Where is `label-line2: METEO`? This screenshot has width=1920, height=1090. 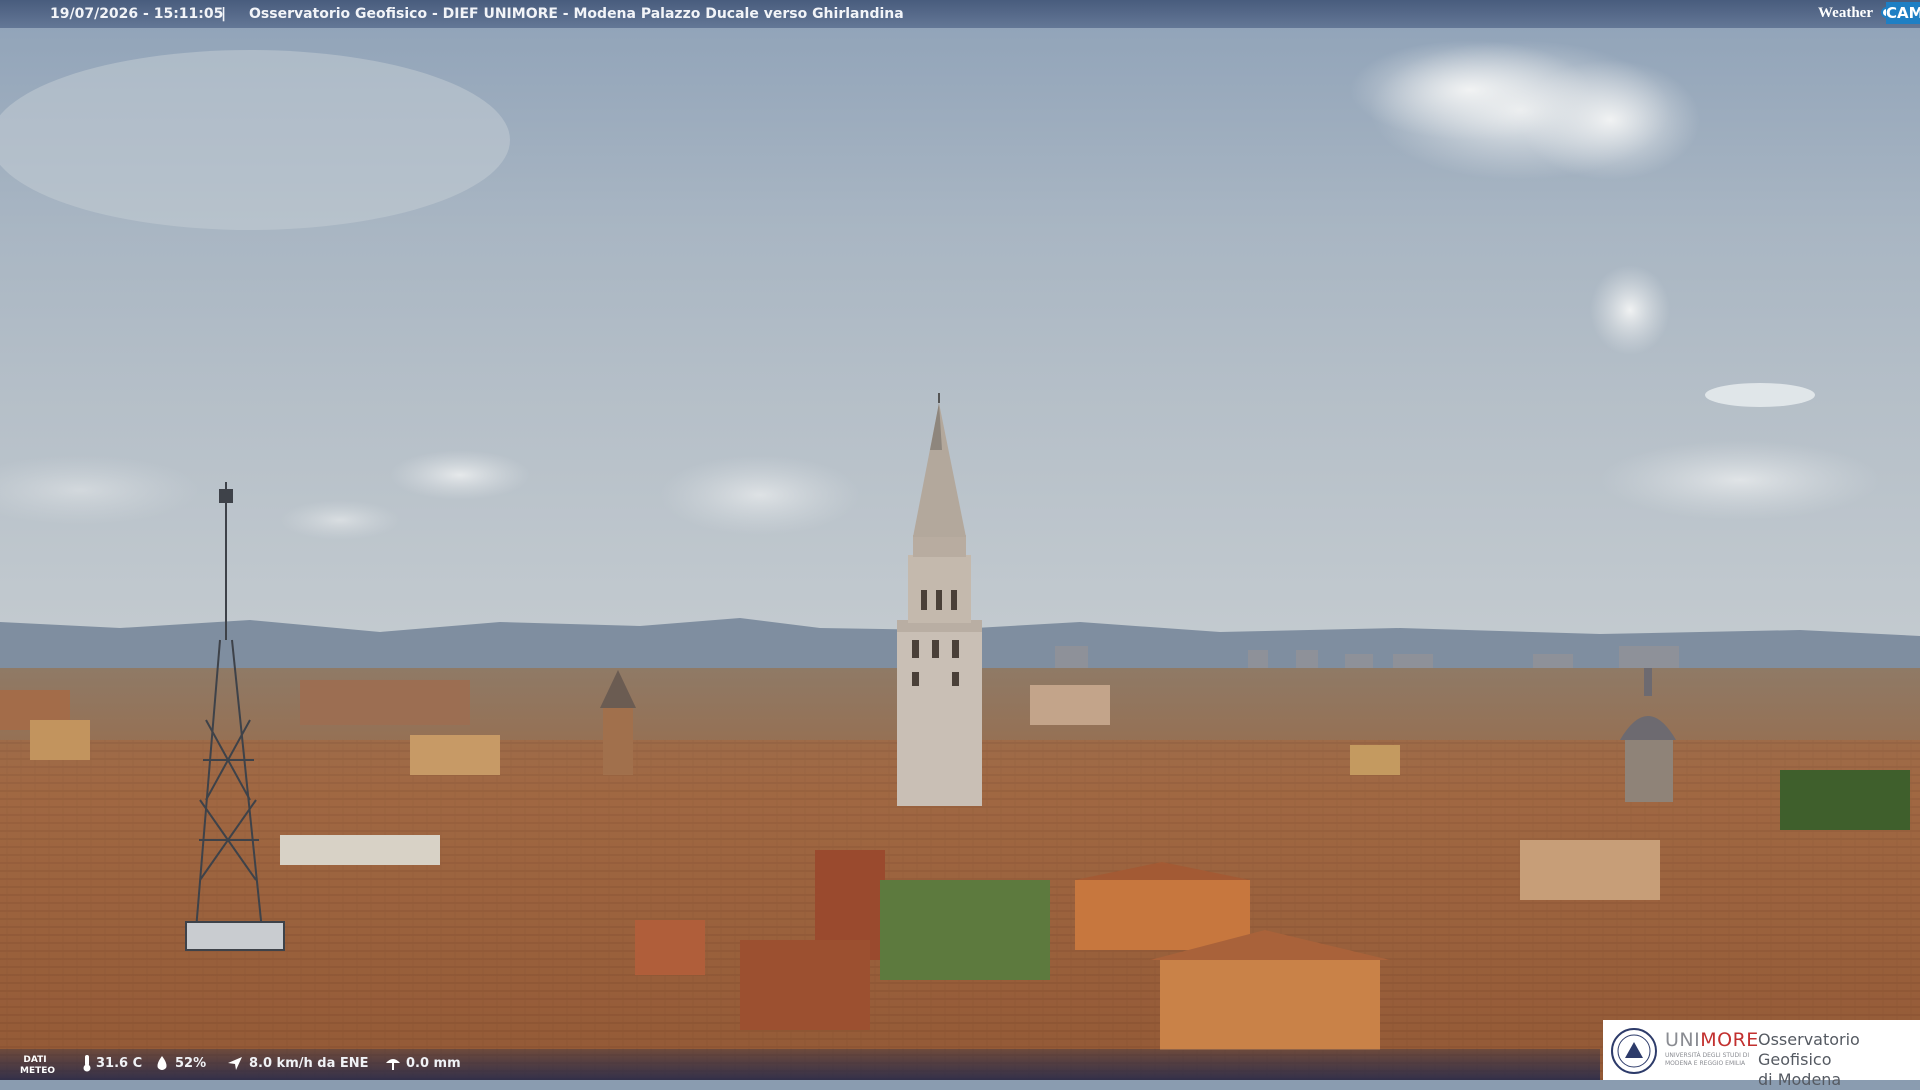
label-line2: METEO is located at coordinates (38, 1071).